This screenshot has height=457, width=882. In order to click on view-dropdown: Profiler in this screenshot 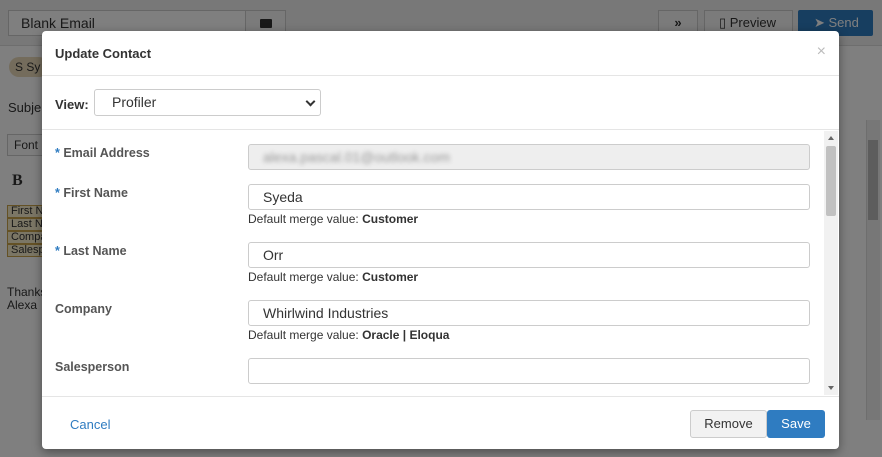, I will do `click(207, 102)`.